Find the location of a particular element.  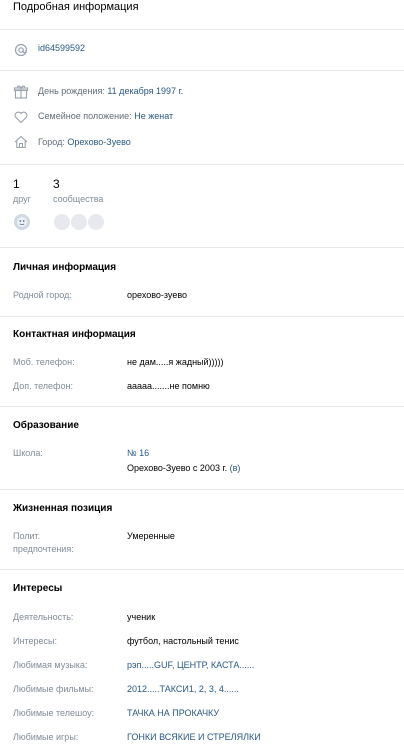

interest-label: Любимые телешоу: is located at coordinates (54, 713).